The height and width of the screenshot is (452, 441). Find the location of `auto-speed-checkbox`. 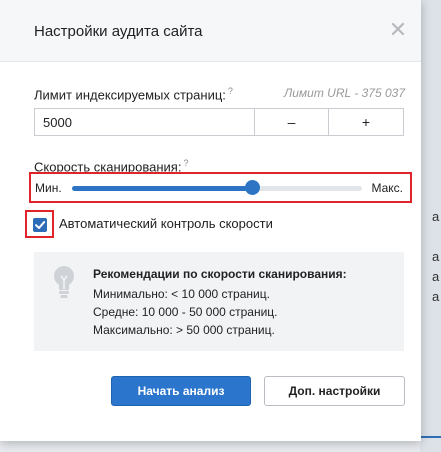

auto-speed-checkbox is located at coordinates (40, 225).